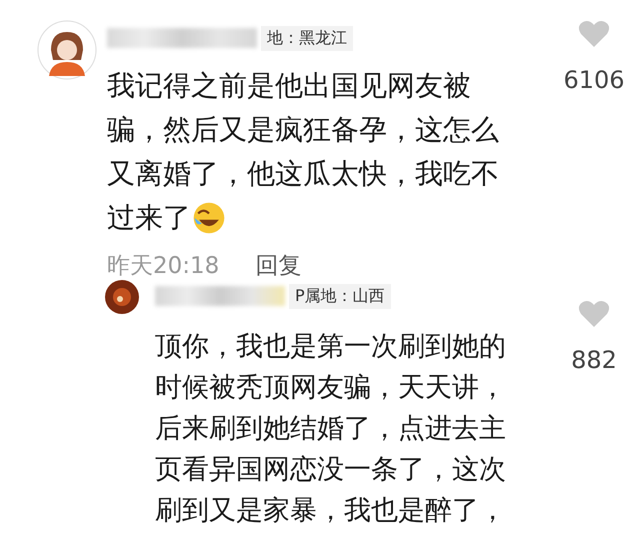  I want to click on comment-time: 昨天20:18, so click(163, 266).